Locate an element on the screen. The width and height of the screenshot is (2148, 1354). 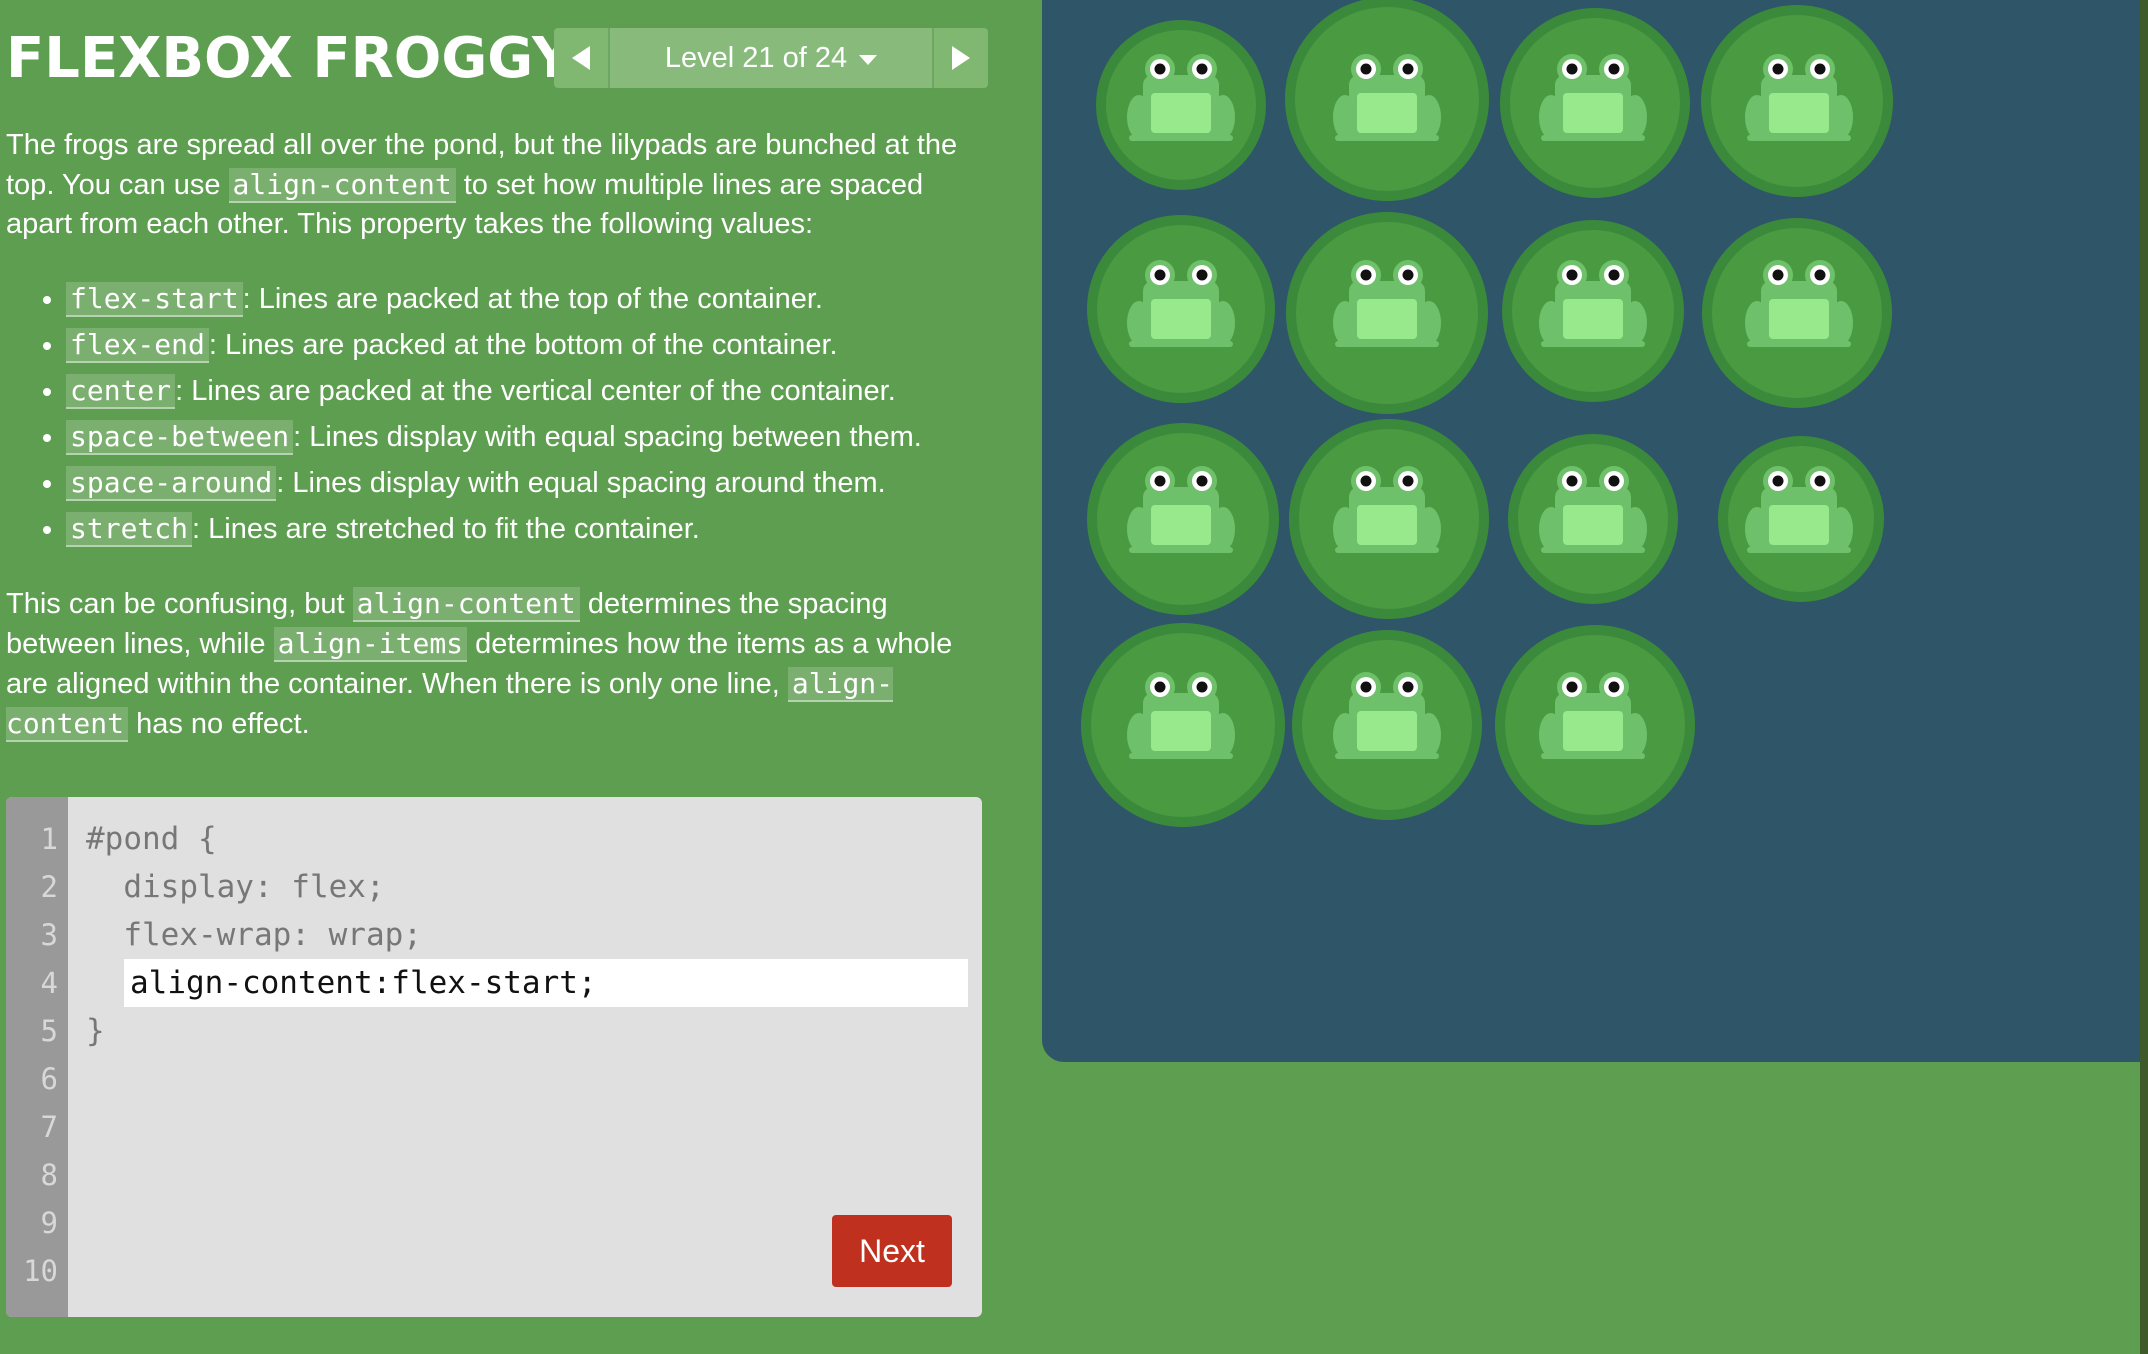
line-number: 10 is located at coordinates (40, 1271).